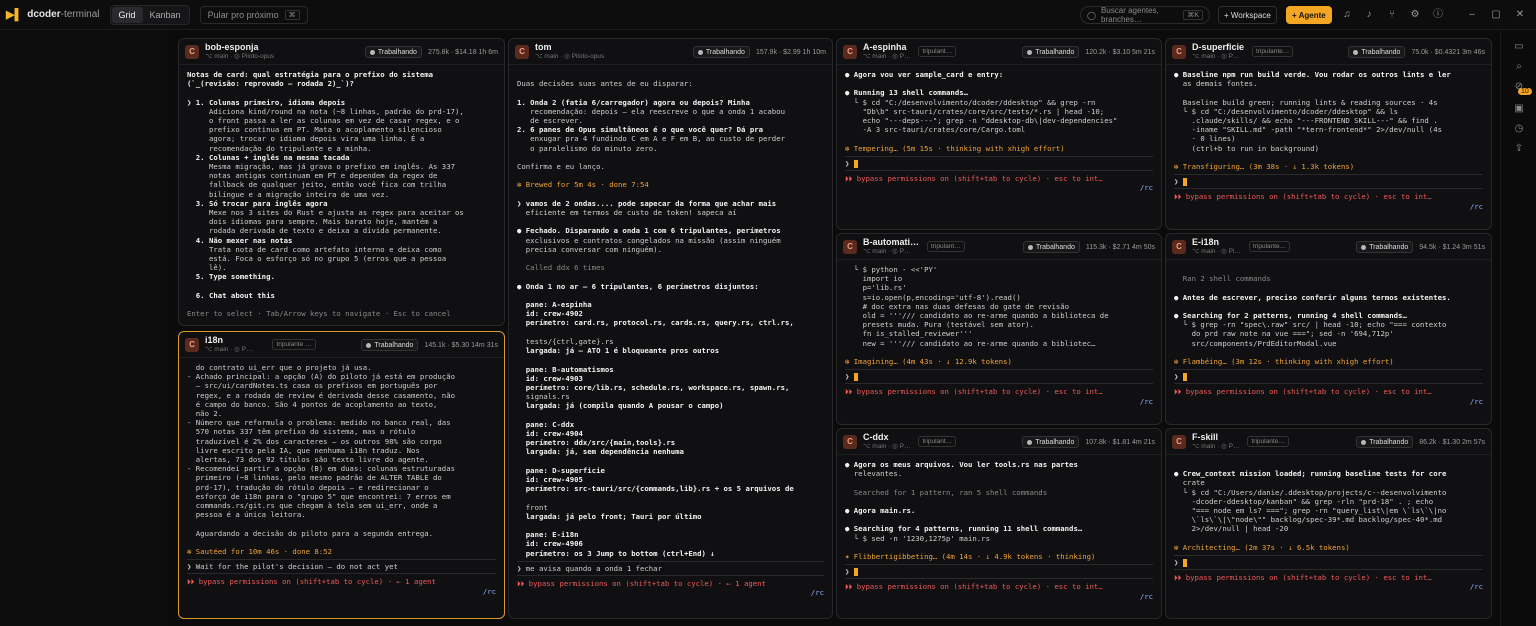 The width and height of the screenshot is (1536, 626). I want to click on terminal-line: pessoa é a única leitora., so click(246, 515).